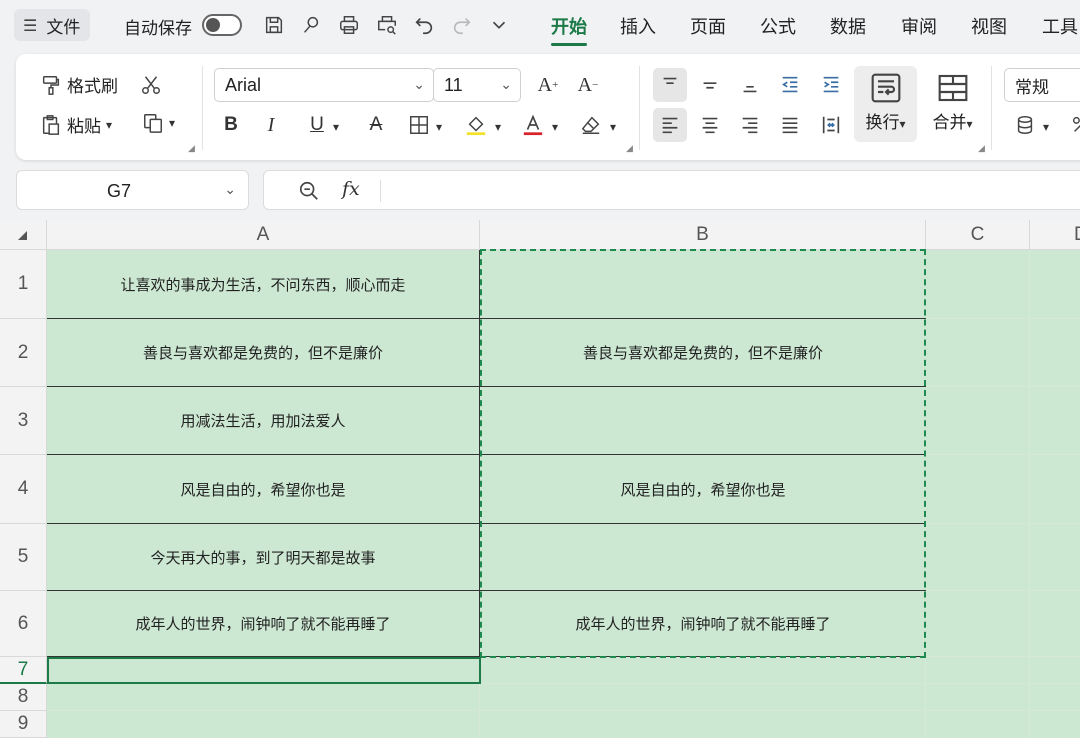  I want to click on row-header-4: 4, so click(23, 489).